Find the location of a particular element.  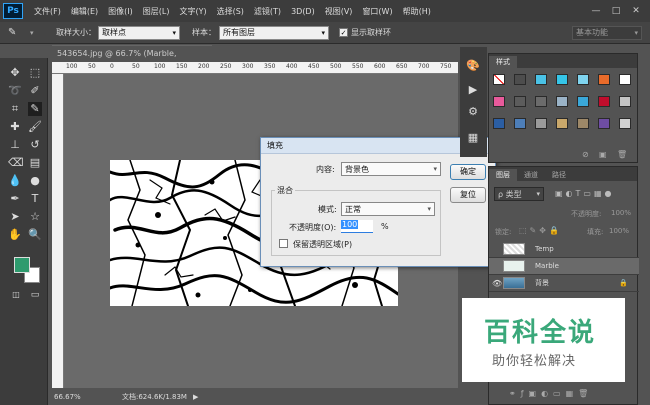

workspace-value: 基本功能 is located at coordinates (592, 32).